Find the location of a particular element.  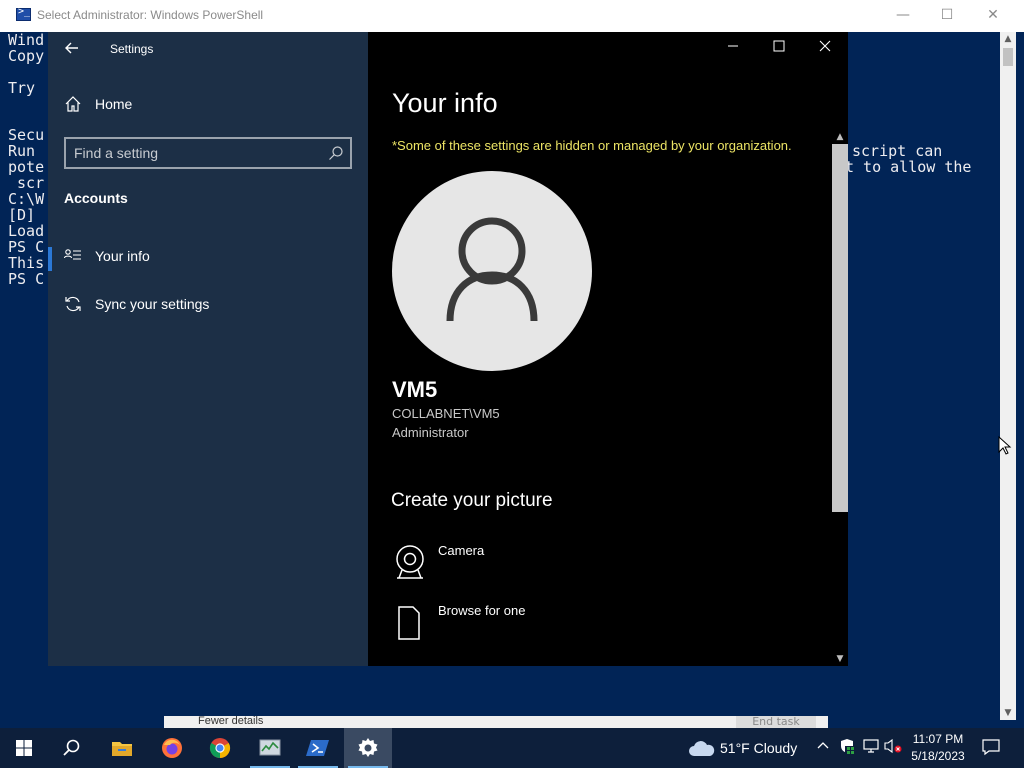

console-line: C:\W is located at coordinates (26, 199).